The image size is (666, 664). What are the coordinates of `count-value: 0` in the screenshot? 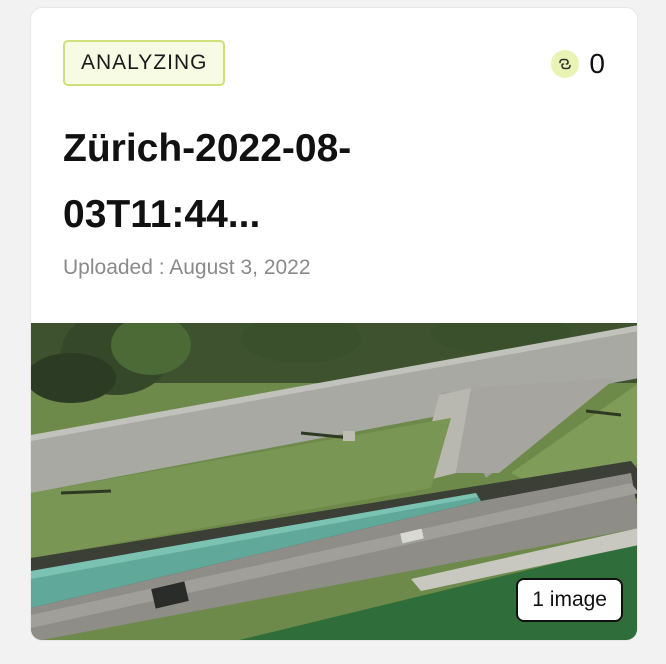 It's located at (597, 63).